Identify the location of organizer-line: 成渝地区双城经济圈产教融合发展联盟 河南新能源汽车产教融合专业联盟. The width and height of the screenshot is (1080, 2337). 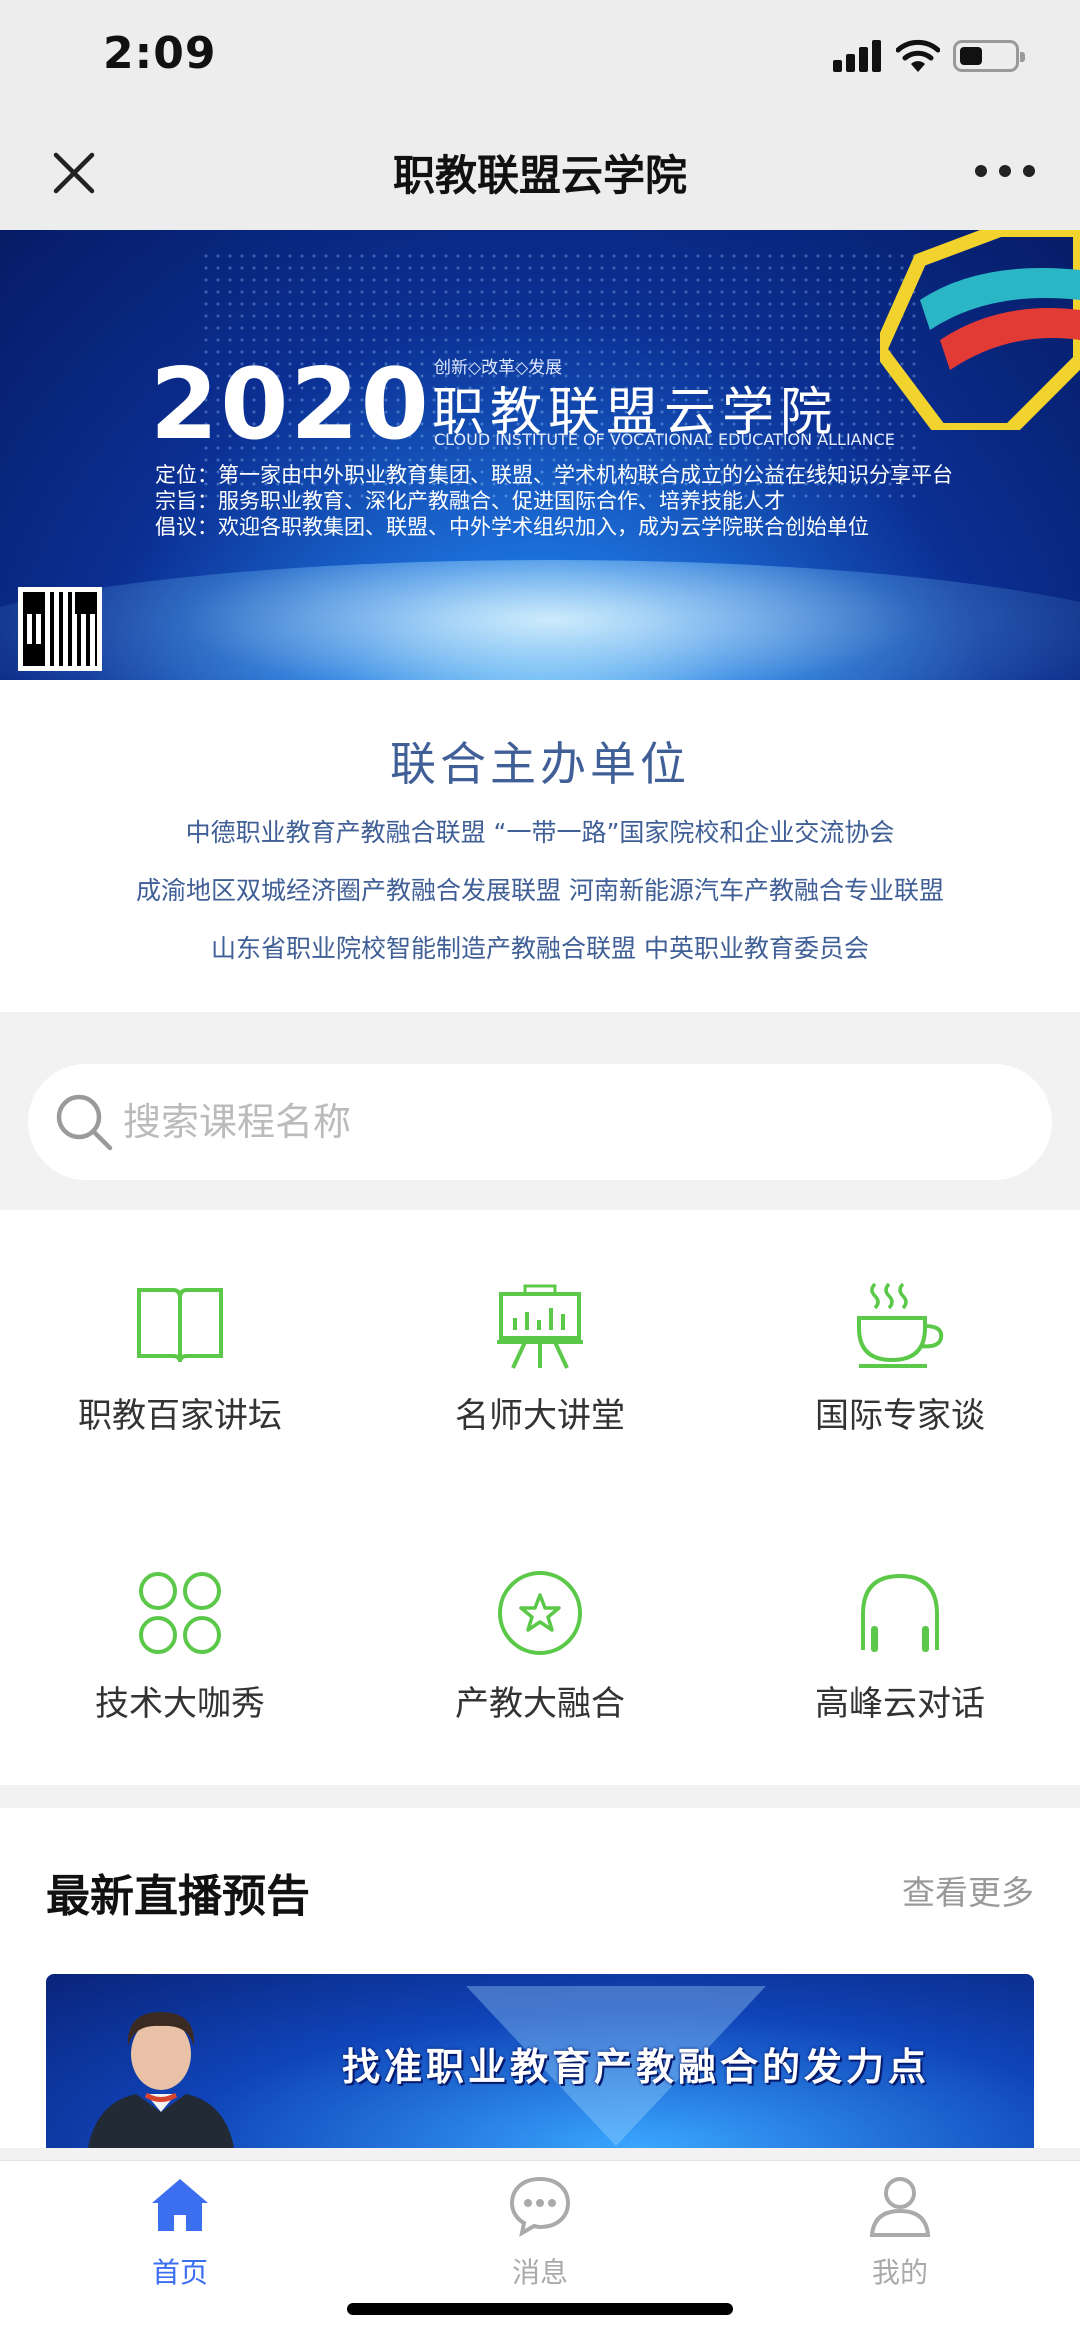
(540, 890).